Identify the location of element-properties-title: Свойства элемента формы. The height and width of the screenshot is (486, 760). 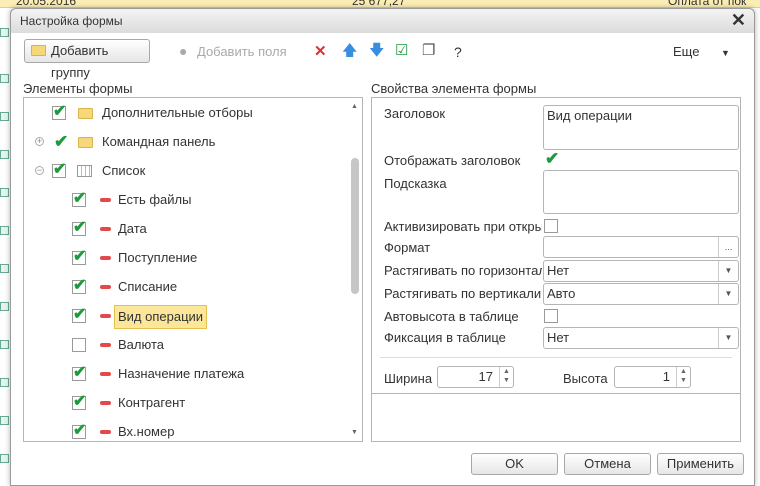
(454, 88).